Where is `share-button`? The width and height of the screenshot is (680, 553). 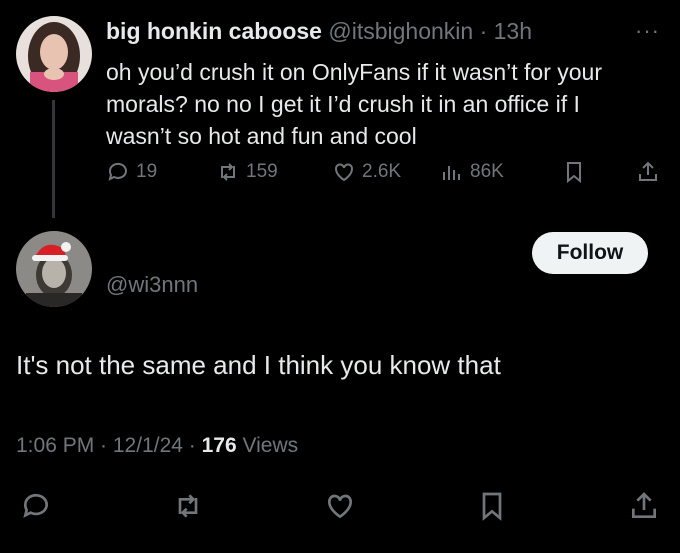 share-button is located at coordinates (648, 172).